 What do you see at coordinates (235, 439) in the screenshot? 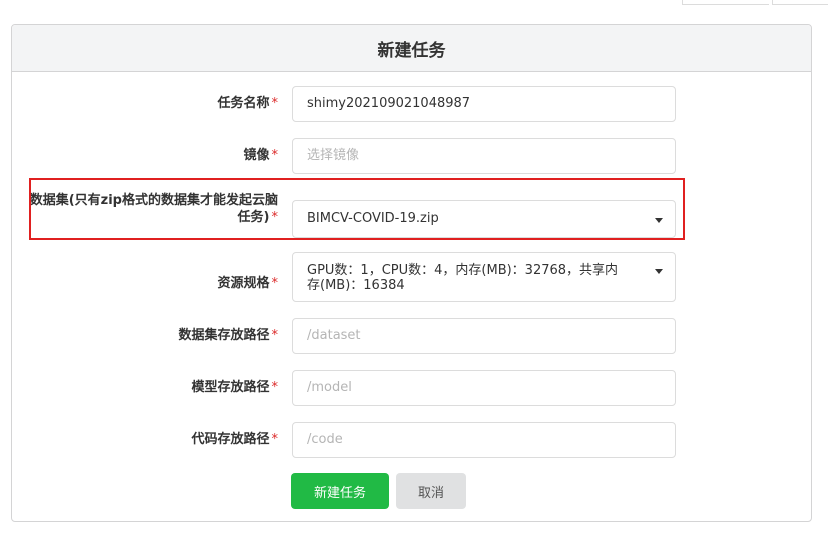
I see `code-path-label: 代码存放路径 *` at bounding box center [235, 439].